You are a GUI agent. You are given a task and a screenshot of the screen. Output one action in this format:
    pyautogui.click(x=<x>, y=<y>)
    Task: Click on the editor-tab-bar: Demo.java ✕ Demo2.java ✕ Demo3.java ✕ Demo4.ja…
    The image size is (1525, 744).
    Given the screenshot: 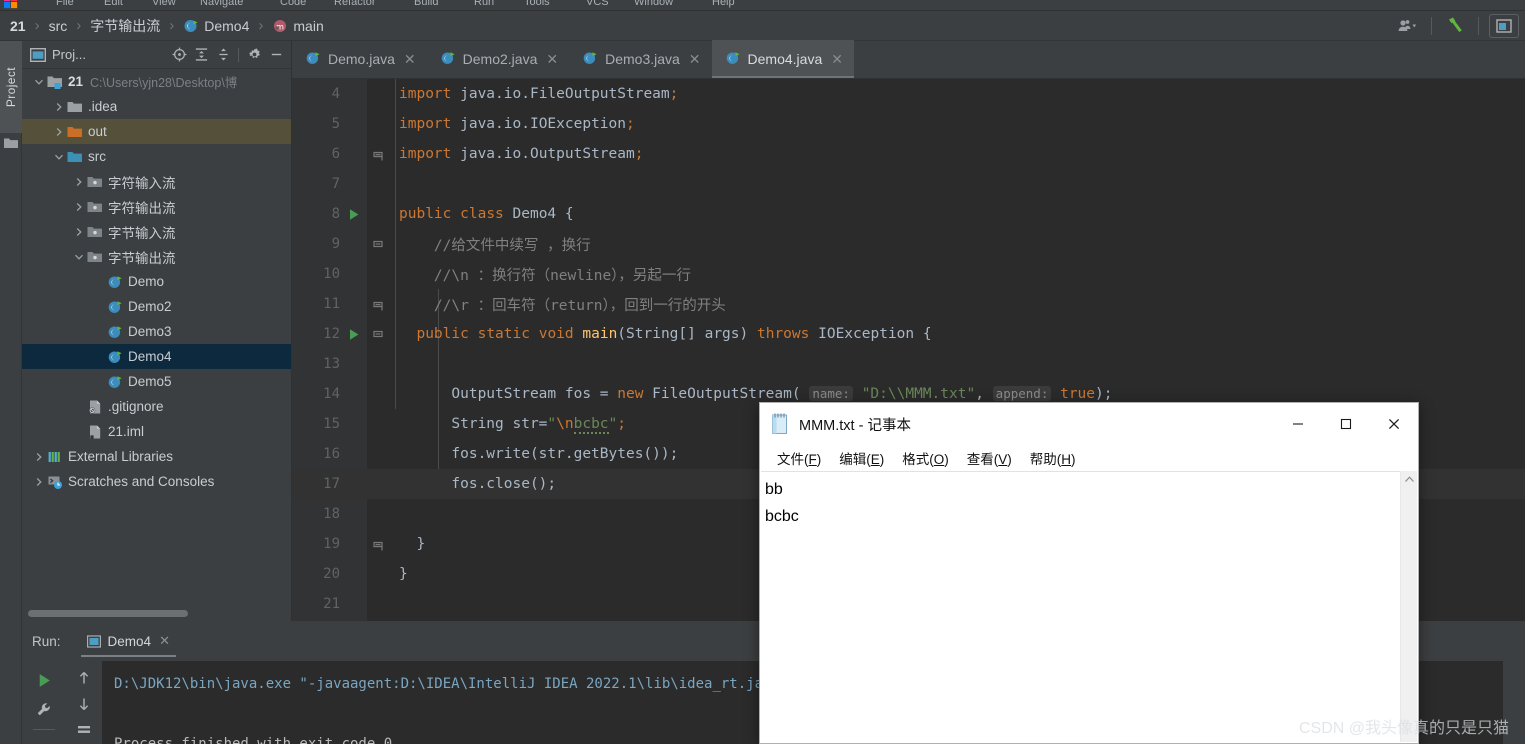 What is the action you would take?
    pyautogui.click(x=908, y=59)
    